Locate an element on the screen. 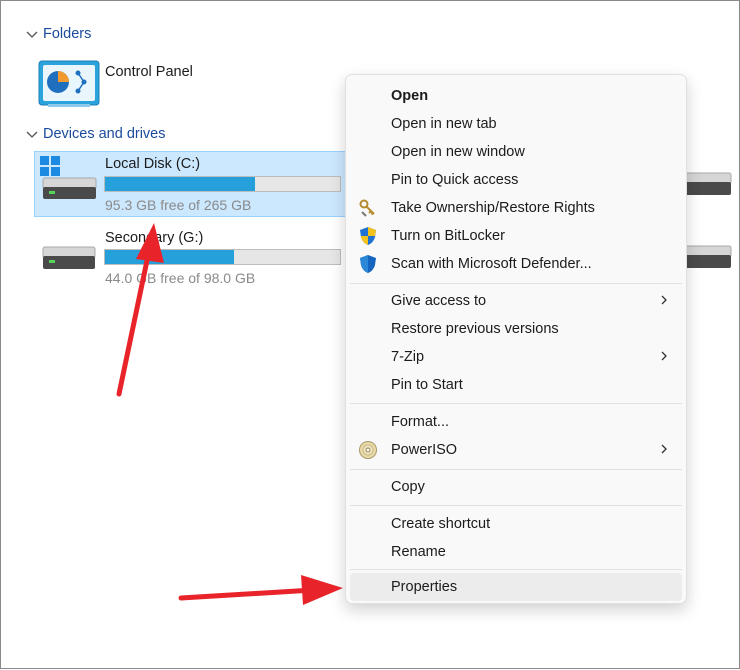 Image resolution: width=740 pixels, height=670 pixels. menu-item-give-access-to: Give access to is located at coordinates (516, 301).